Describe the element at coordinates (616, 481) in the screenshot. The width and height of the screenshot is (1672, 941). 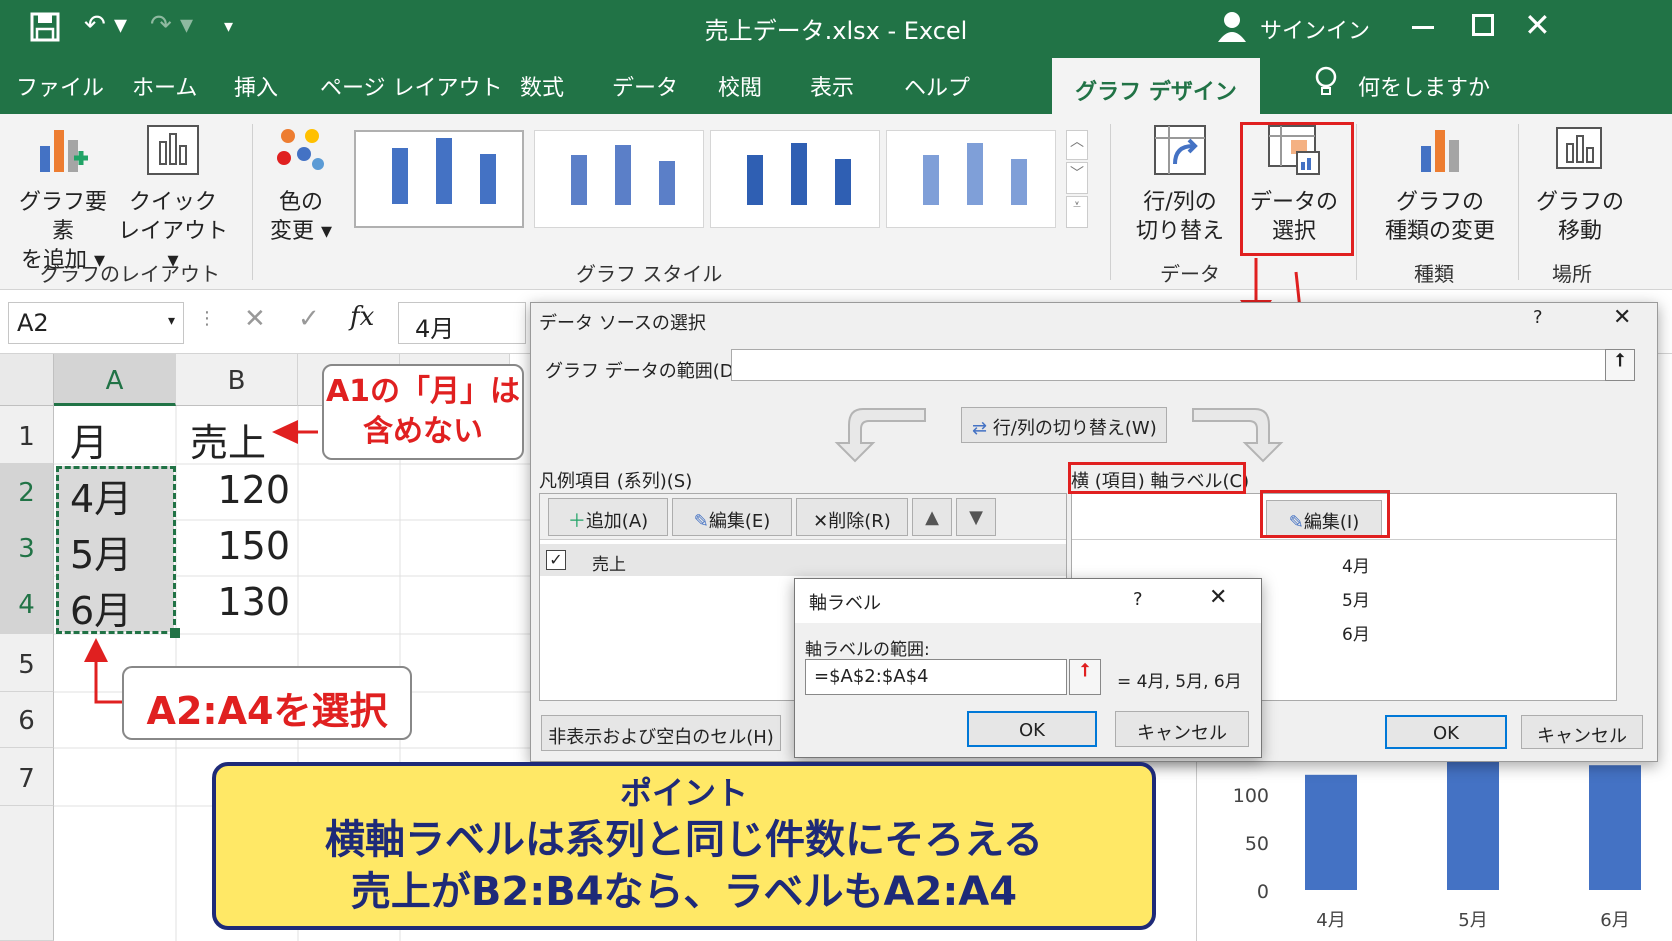
I see `legend-entries-header: 凡例項目 (系列)(S)` at that location.